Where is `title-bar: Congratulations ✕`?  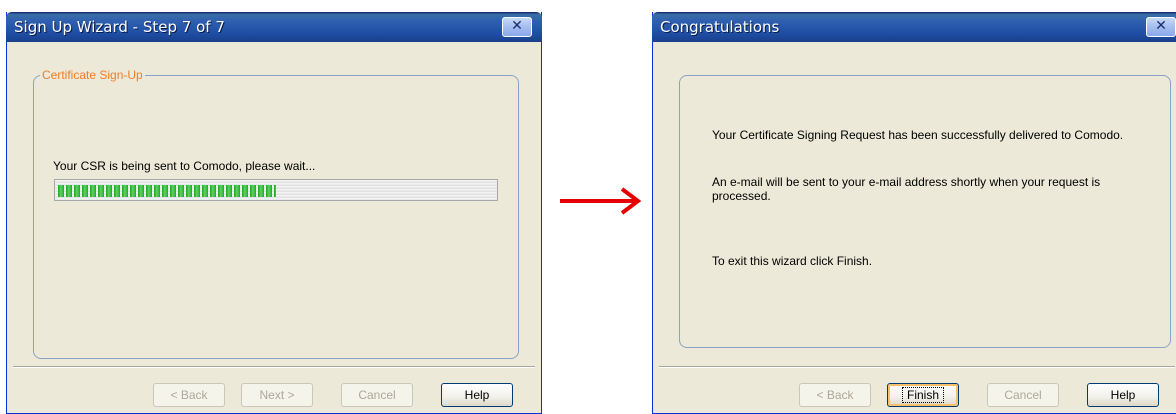 title-bar: Congratulations ✕ is located at coordinates (914, 27).